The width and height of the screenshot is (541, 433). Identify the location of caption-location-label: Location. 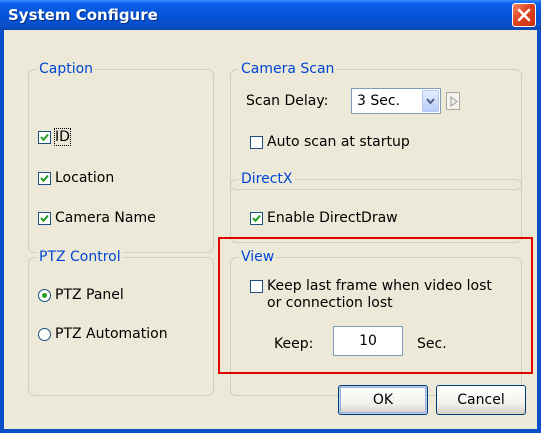
(85, 178).